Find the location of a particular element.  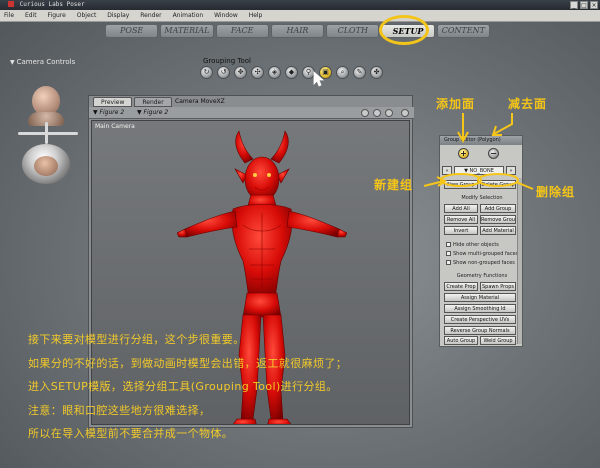

caption-line: 接下来要对模型进行分组，这个步很重要。 is located at coordinates (136, 339).